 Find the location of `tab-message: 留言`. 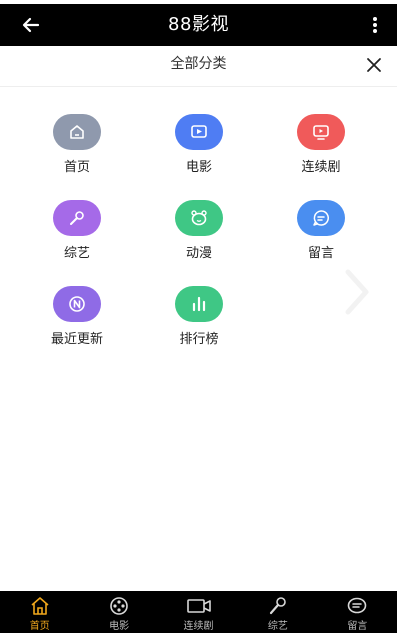

tab-message: 留言 is located at coordinates (357, 612).